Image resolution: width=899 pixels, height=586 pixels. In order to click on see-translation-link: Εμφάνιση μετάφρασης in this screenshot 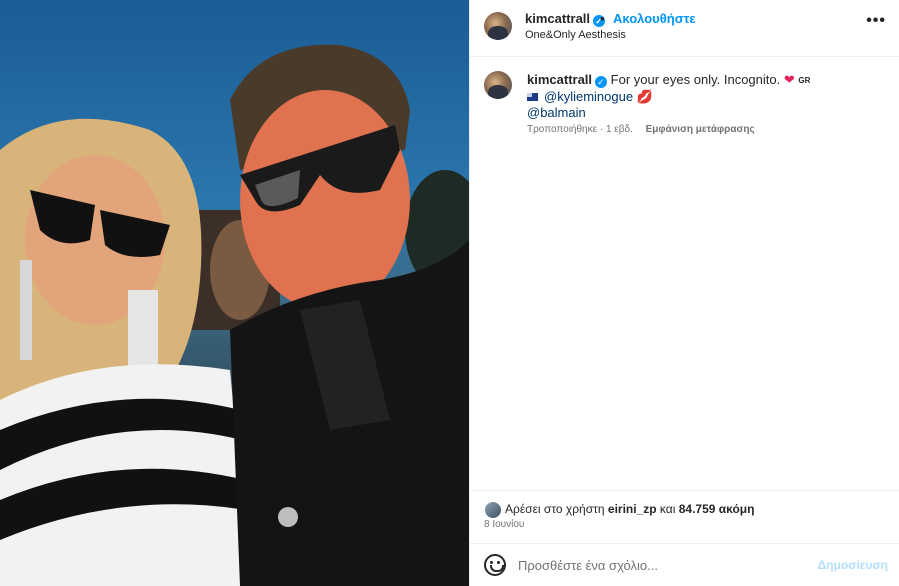, I will do `click(700, 129)`.